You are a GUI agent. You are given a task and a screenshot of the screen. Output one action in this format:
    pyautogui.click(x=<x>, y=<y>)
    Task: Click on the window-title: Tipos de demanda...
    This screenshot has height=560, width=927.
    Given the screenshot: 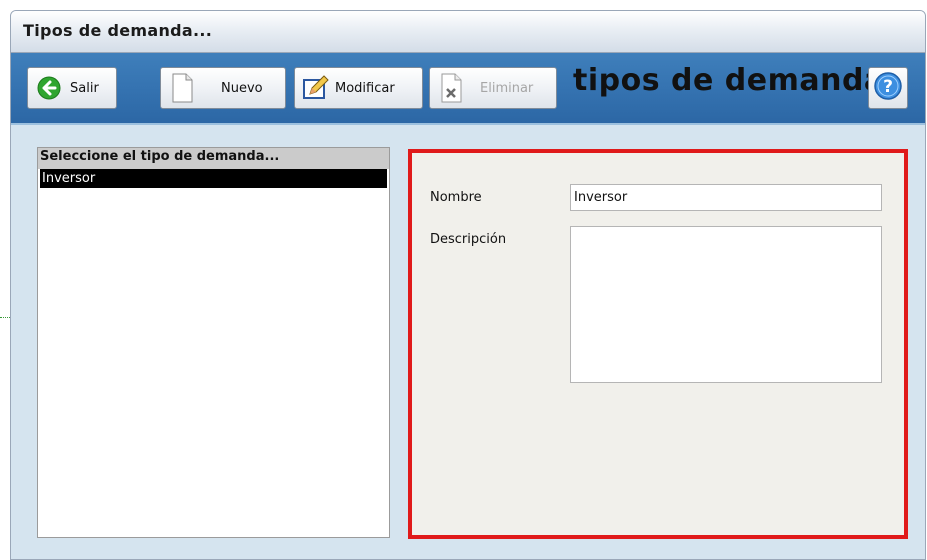 What is the action you would take?
    pyautogui.click(x=468, y=32)
    